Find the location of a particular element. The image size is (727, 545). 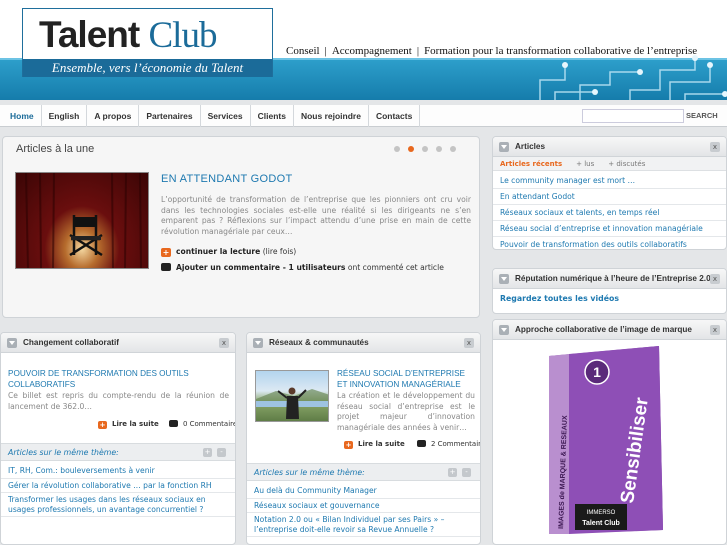

tab-plus-lus: + lus is located at coordinates (585, 163).